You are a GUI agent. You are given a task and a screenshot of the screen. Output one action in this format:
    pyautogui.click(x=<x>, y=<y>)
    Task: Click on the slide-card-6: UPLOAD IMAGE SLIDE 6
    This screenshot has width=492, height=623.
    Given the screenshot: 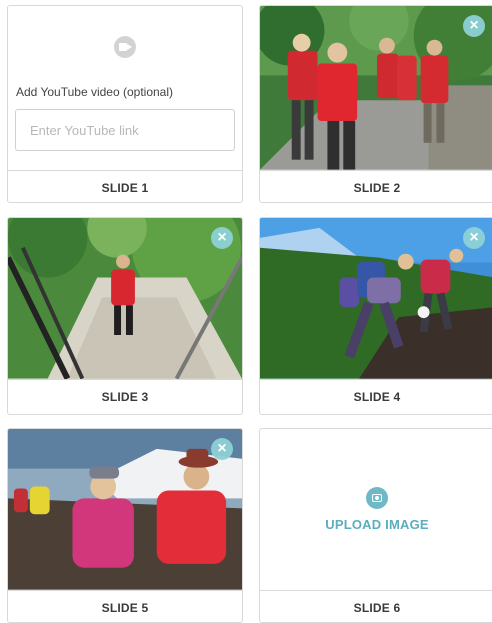 What is the action you would take?
    pyautogui.click(x=375, y=525)
    